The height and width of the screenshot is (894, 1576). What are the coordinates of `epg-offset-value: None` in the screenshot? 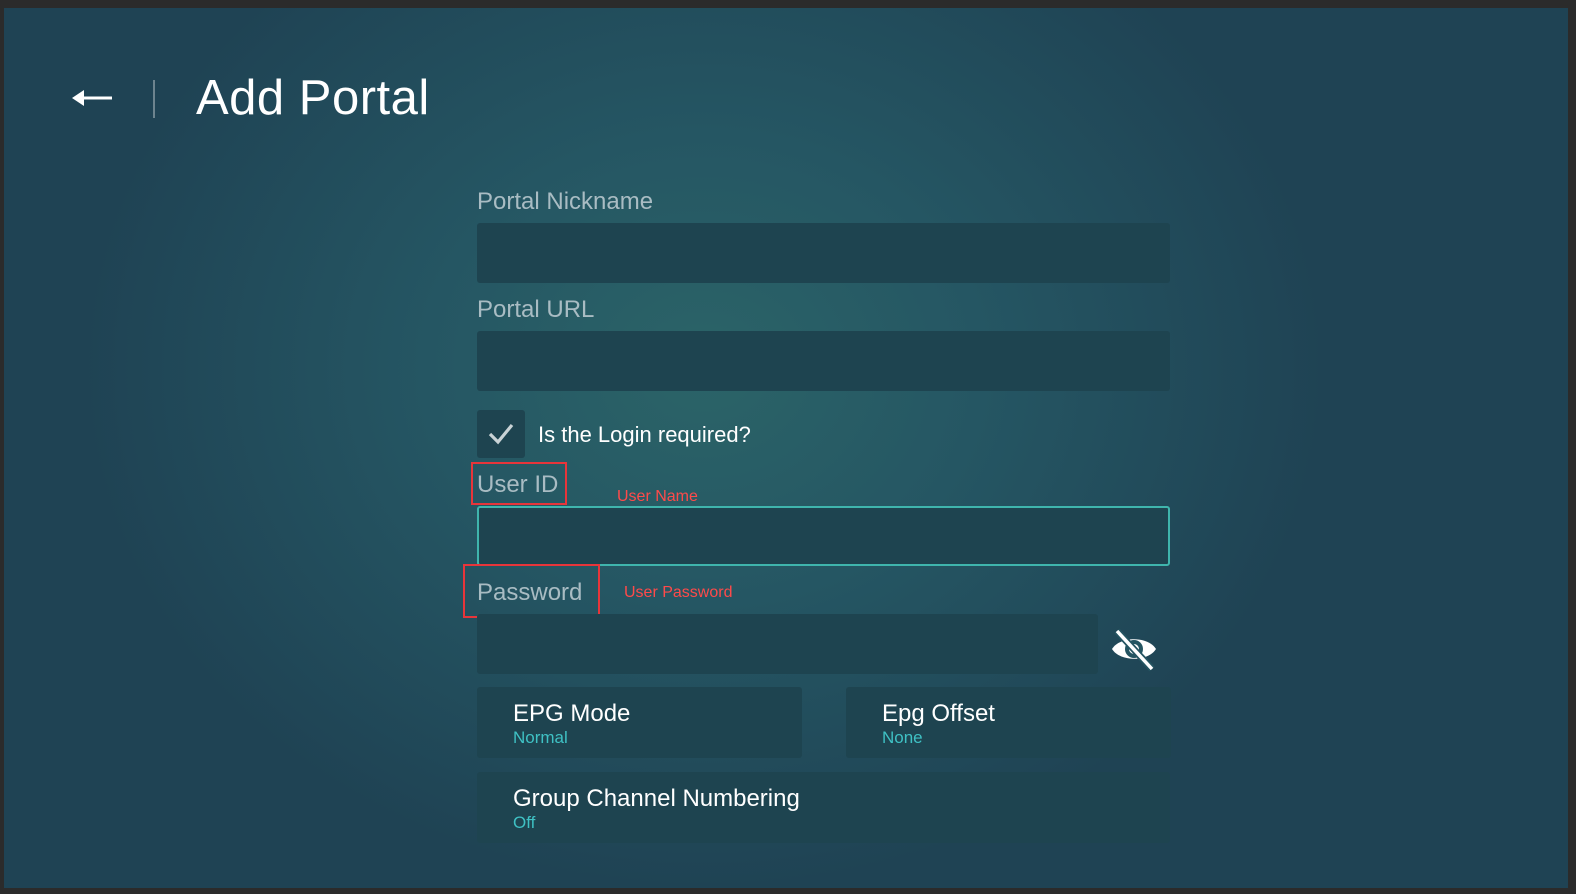 It's located at (902, 737).